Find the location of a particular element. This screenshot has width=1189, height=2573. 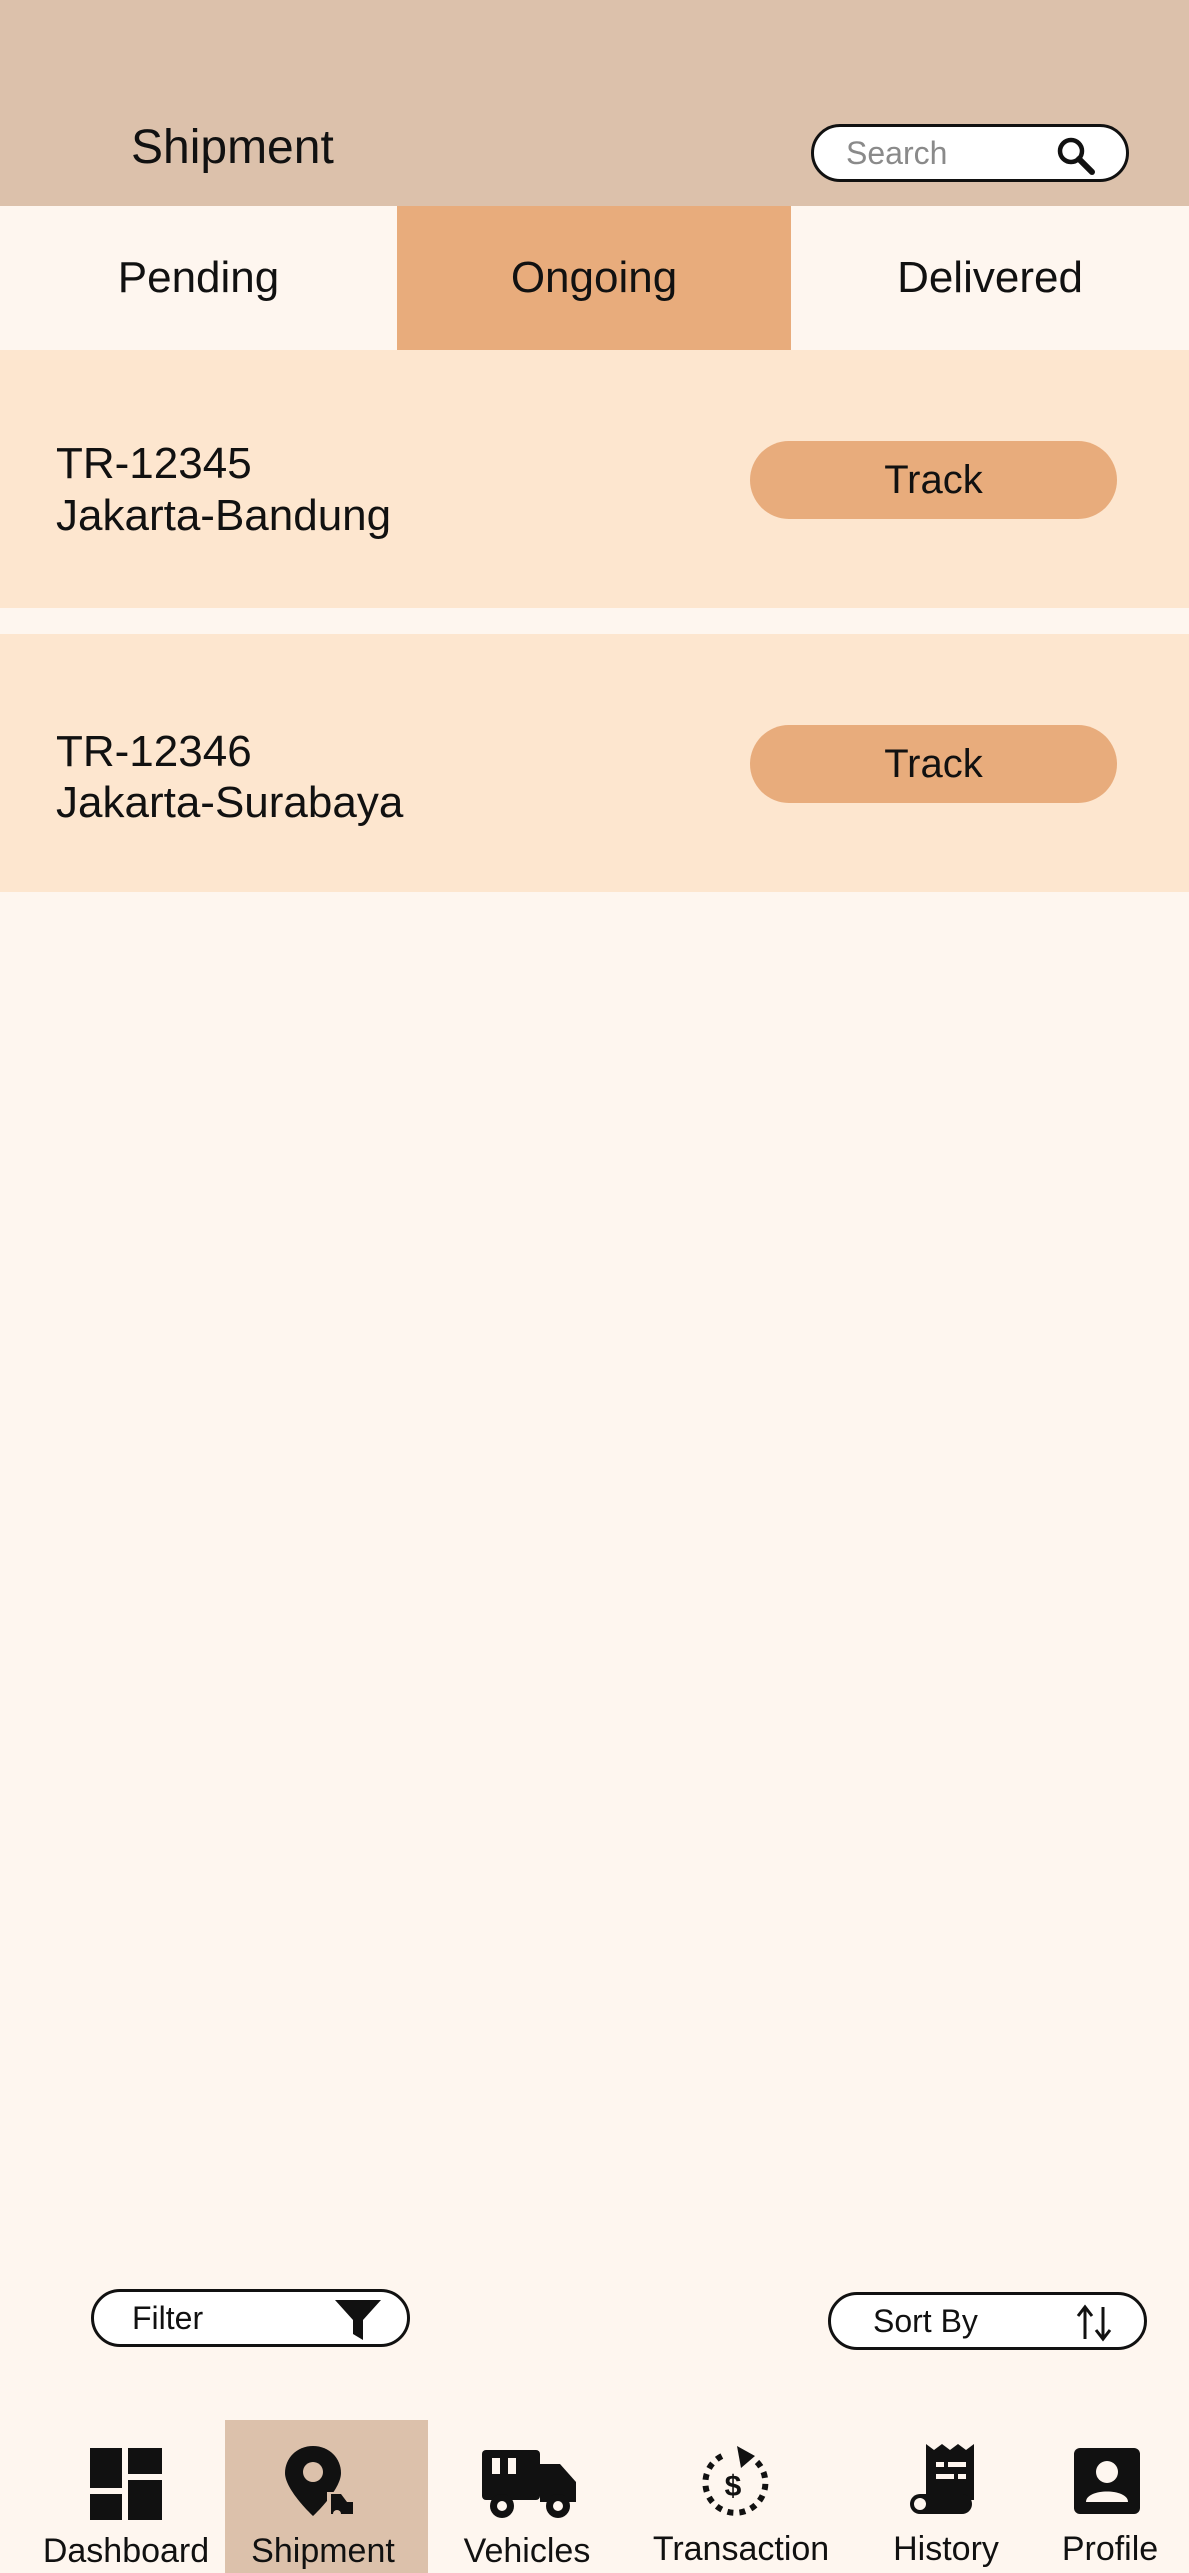

nav-item-profile: Profile is located at coordinates (1109, 2496).